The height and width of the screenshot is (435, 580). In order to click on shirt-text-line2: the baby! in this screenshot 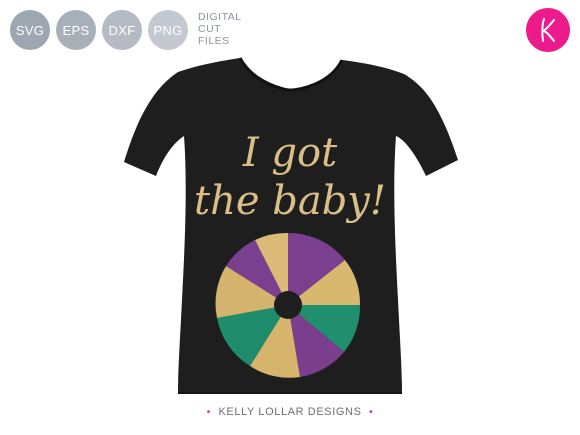, I will do `click(290, 201)`.